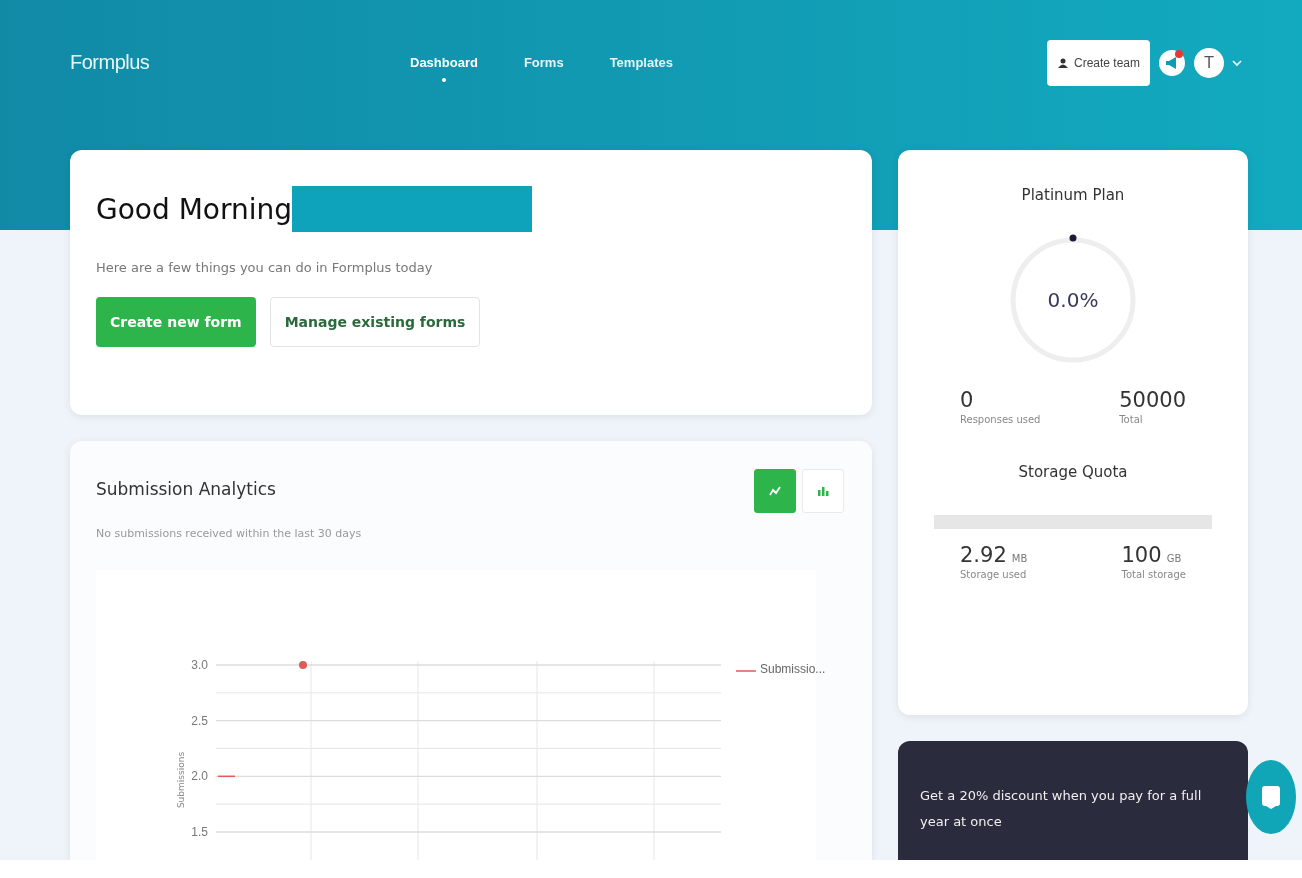 This screenshot has width=1302, height=878. Describe the element at coordinates (1073, 195) in the screenshot. I see `plan-title: Platinum Plan` at that location.